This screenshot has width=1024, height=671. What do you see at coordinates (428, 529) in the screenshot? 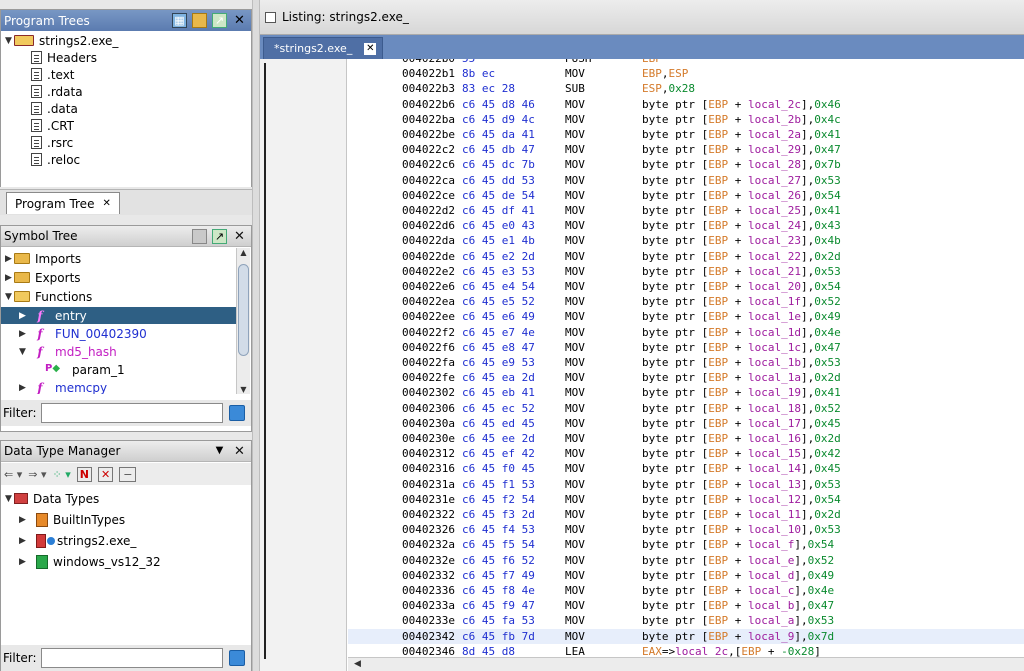
I see `instruction-address: 00402326` at bounding box center [428, 529].